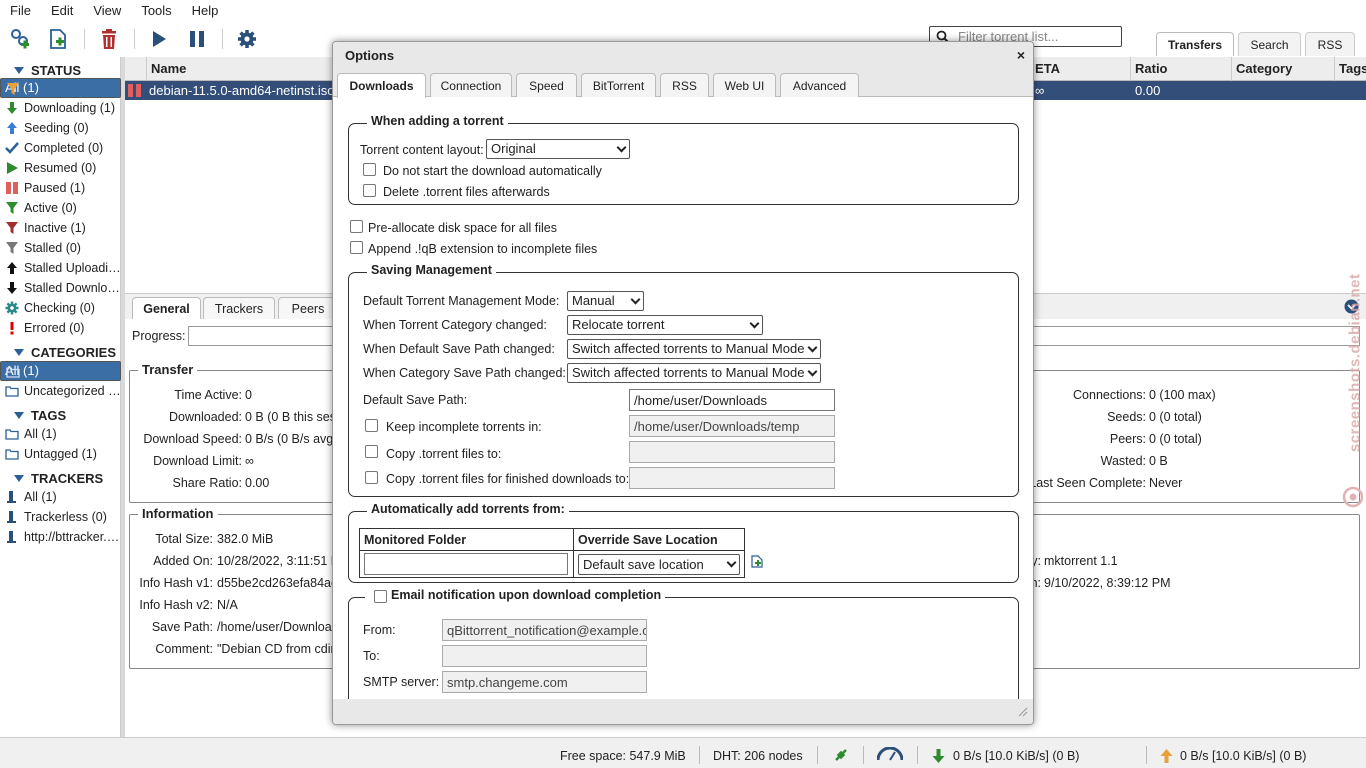 This screenshot has height=768, width=1366. What do you see at coordinates (1264, 68) in the screenshot?
I see `column-category: Category` at bounding box center [1264, 68].